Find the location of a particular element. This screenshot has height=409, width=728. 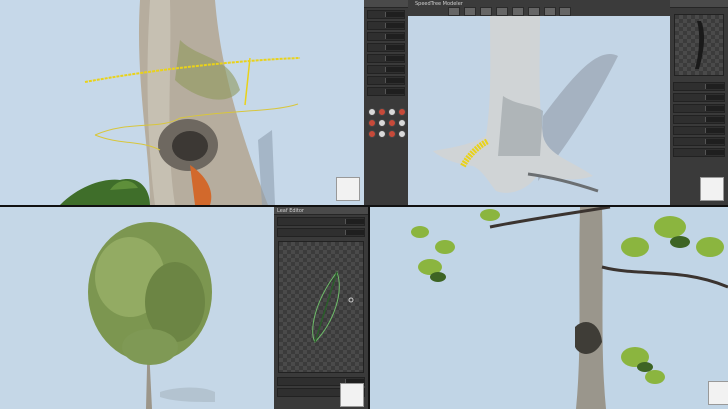

mesh-preview is located at coordinates (699, 45).